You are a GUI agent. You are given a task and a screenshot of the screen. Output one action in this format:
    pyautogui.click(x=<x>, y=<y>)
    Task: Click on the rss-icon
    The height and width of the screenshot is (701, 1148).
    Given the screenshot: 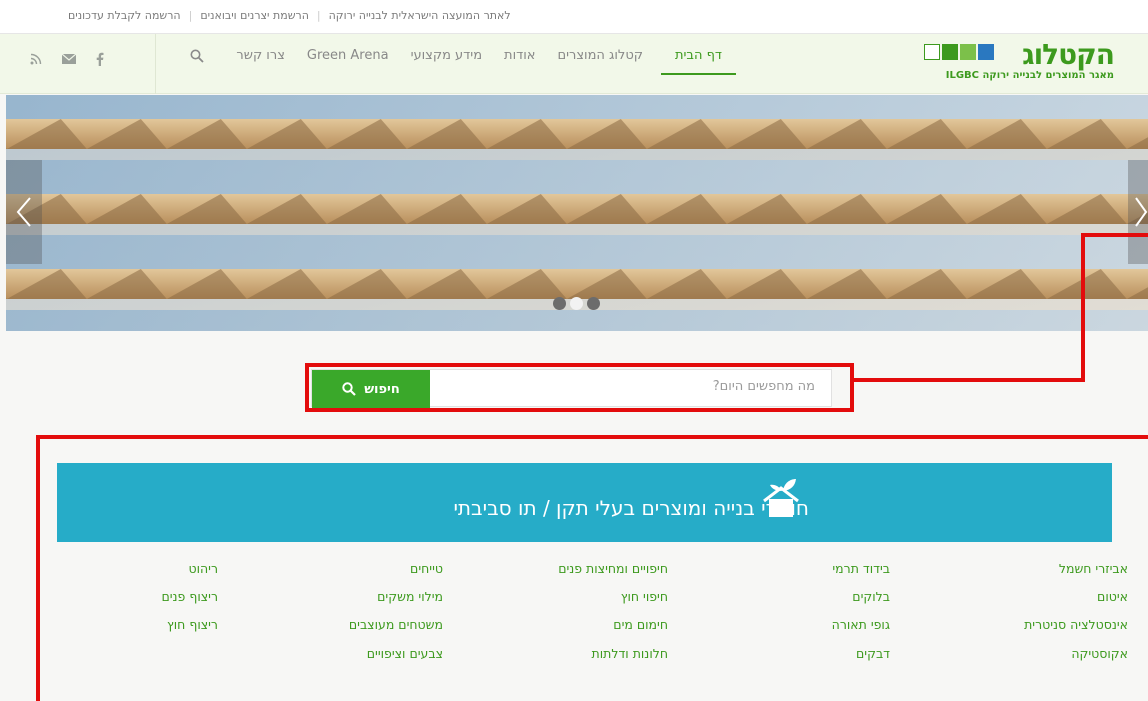 What is the action you would take?
    pyautogui.click(x=36, y=59)
    